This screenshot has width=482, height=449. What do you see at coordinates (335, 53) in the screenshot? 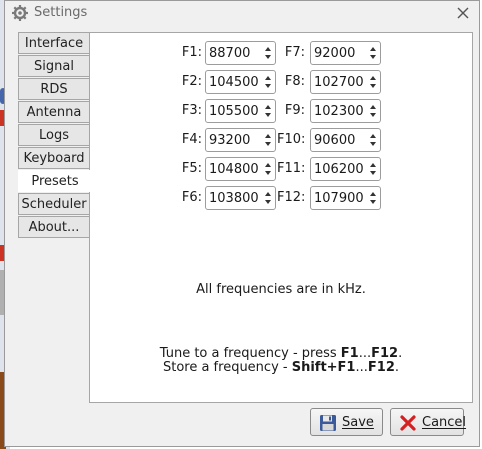
I see `preset-value: 92000` at bounding box center [335, 53].